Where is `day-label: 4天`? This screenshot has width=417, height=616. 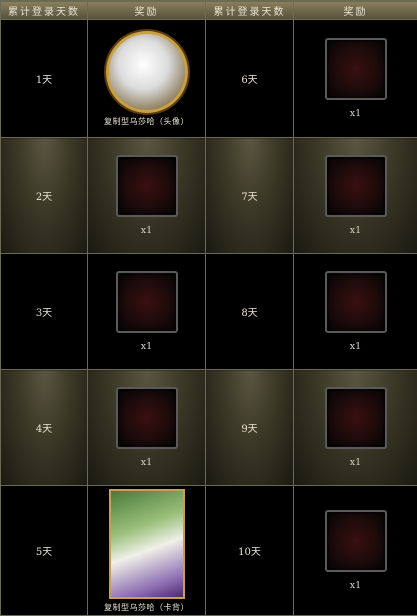
day-label: 4天 is located at coordinates (44, 428).